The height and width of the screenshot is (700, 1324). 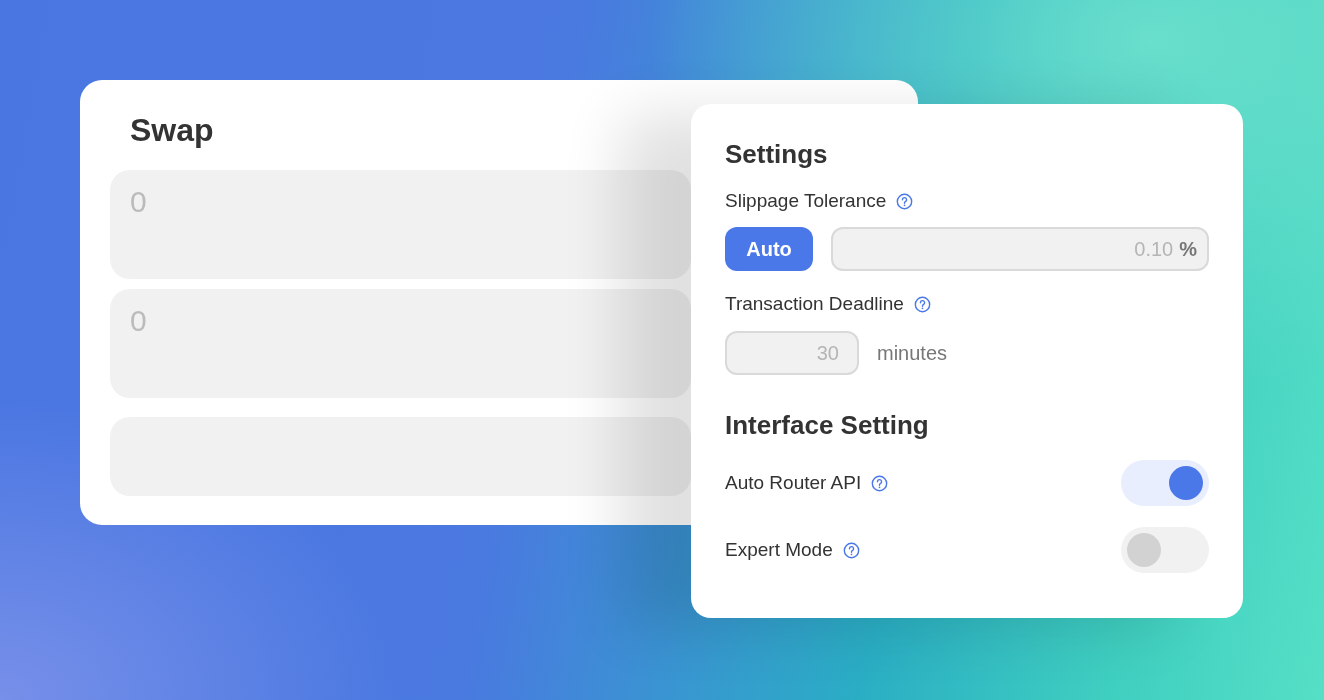 What do you see at coordinates (769, 249) in the screenshot?
I see `auto-button: Auto` at bounding box center [769, 249].